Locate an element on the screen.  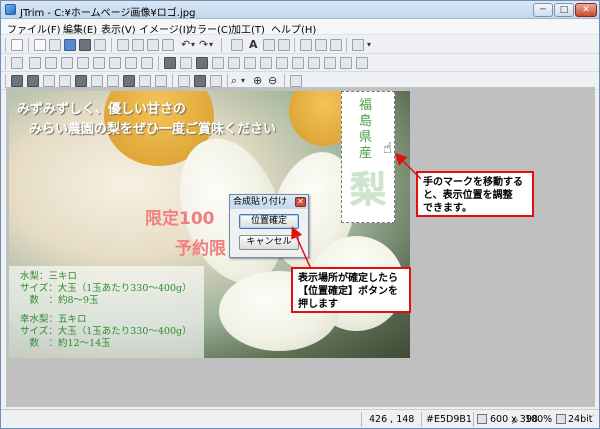
gamma-icon is located at coordinates (250, 63).